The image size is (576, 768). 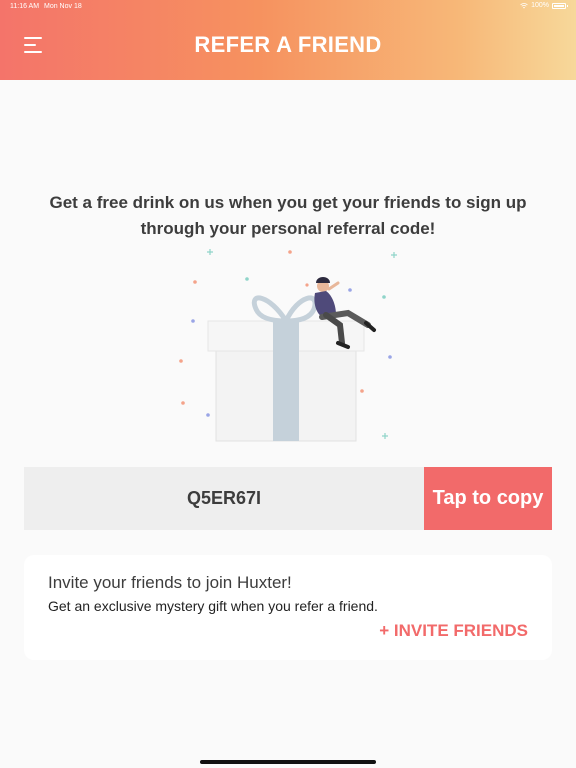 What do you see at coordinates (288, 762) in the screenshot?
I see `home-indicator` at bounding box center [288, 762].